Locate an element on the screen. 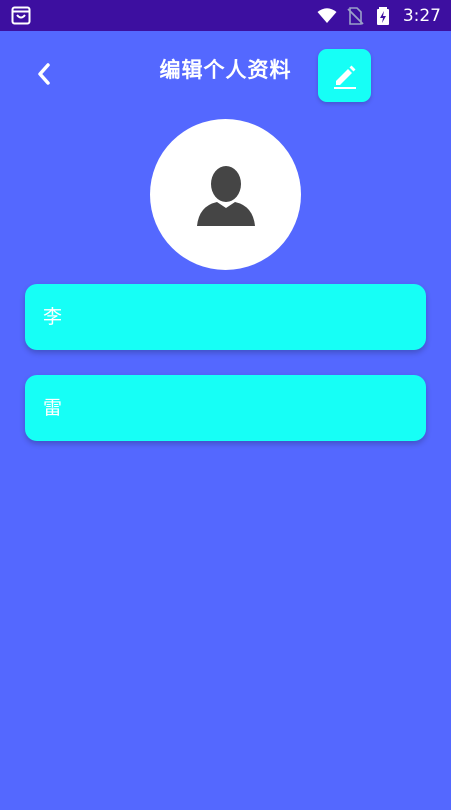 This screenshot has width=451, height=810. last-name-value: 雷 is located at coordinates (53, 408).